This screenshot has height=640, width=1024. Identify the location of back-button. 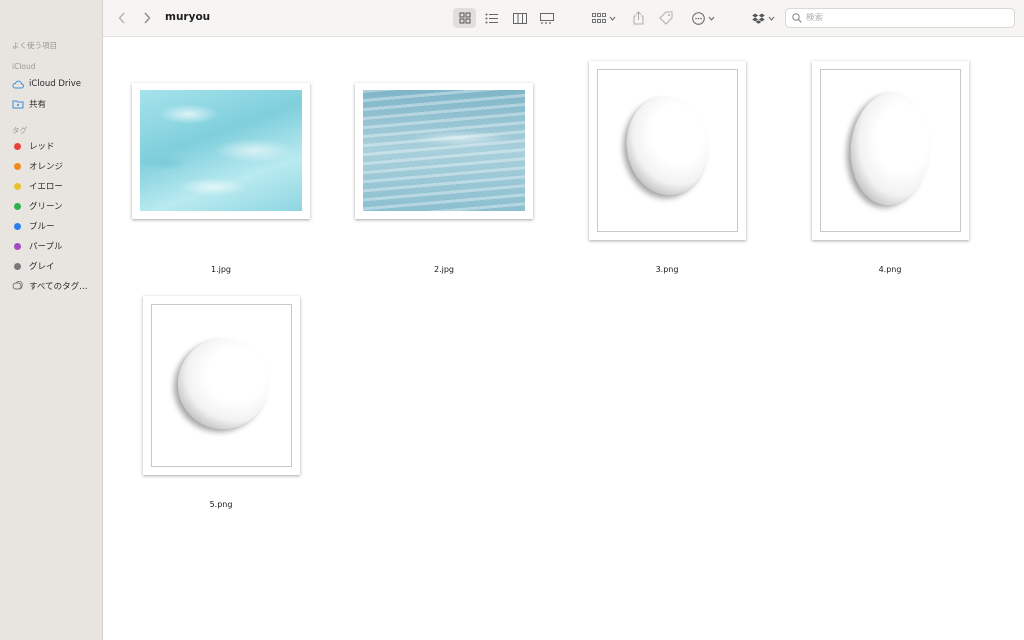
(122, 18).